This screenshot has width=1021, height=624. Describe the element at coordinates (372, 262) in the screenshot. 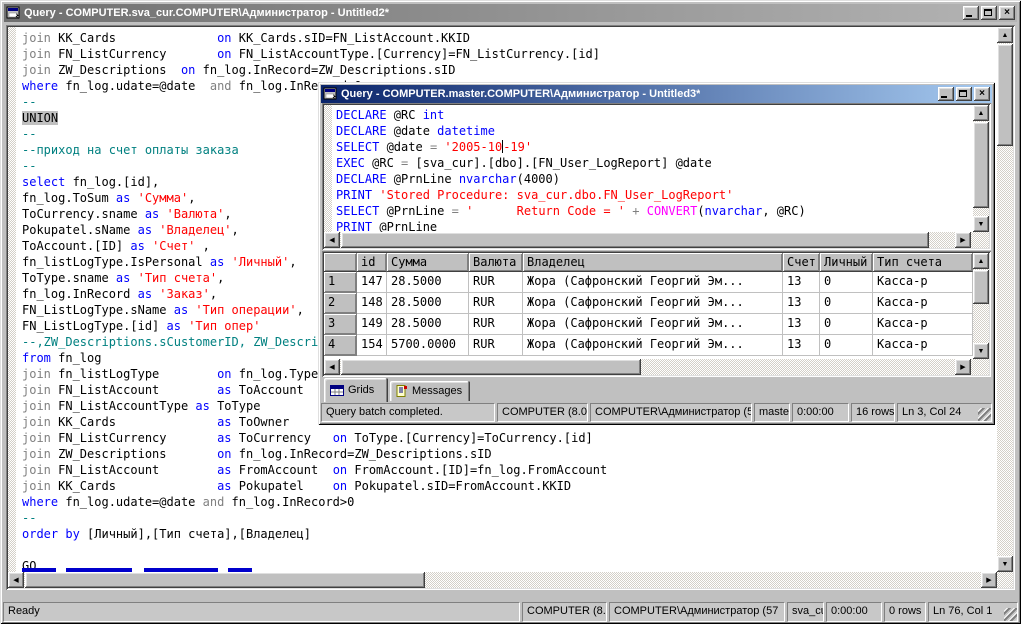

I see `grid-header-cell: id` at that location.